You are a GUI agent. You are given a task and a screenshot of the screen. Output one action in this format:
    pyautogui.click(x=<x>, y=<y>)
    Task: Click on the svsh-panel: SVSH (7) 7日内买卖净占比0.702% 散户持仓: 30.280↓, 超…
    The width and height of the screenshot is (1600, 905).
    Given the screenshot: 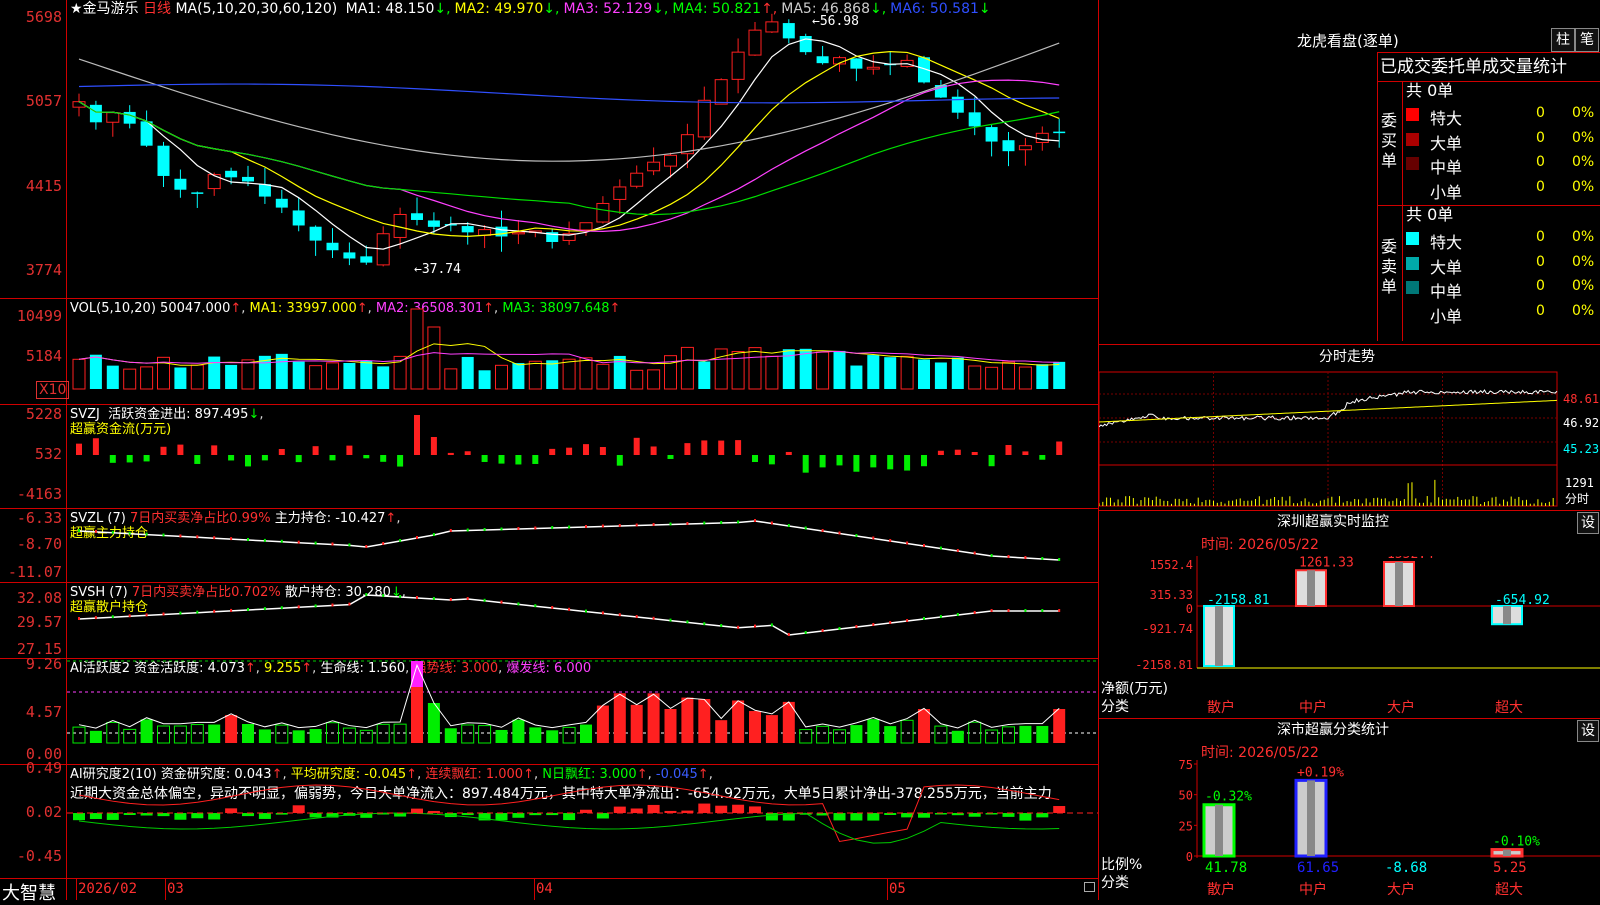 What is the action you would take?
    pyautogui.click(x=549, y=620)
    